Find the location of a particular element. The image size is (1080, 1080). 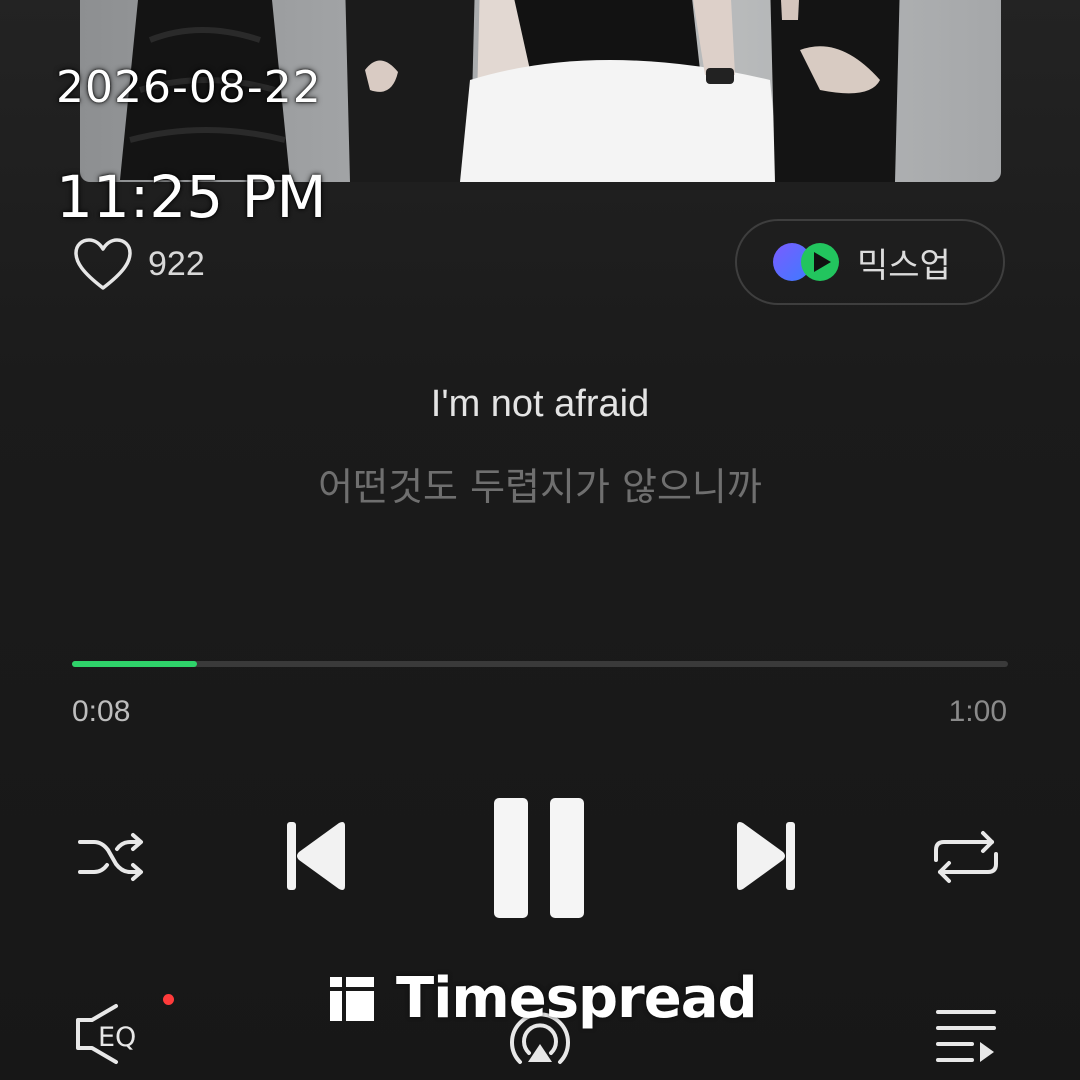

skip-next-icon is located at coordinates (766, 856).